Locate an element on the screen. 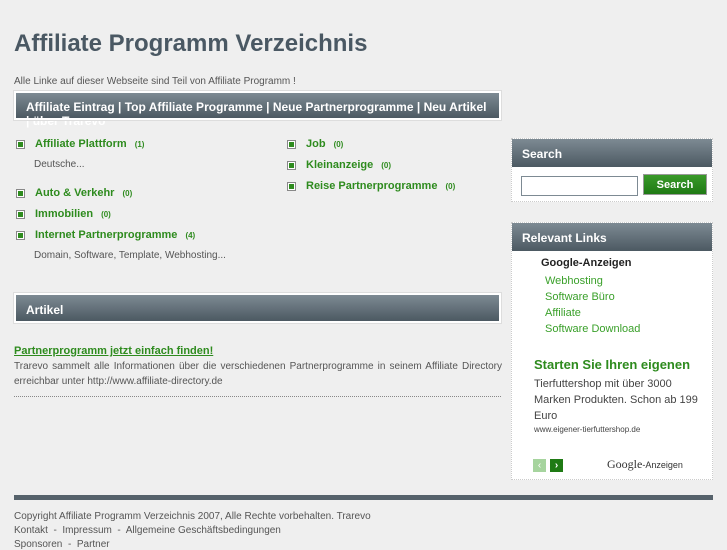 Image resolution: width=727 pixels, height=550 pixels. search-heading: Search is located at coordinates (612, 153).